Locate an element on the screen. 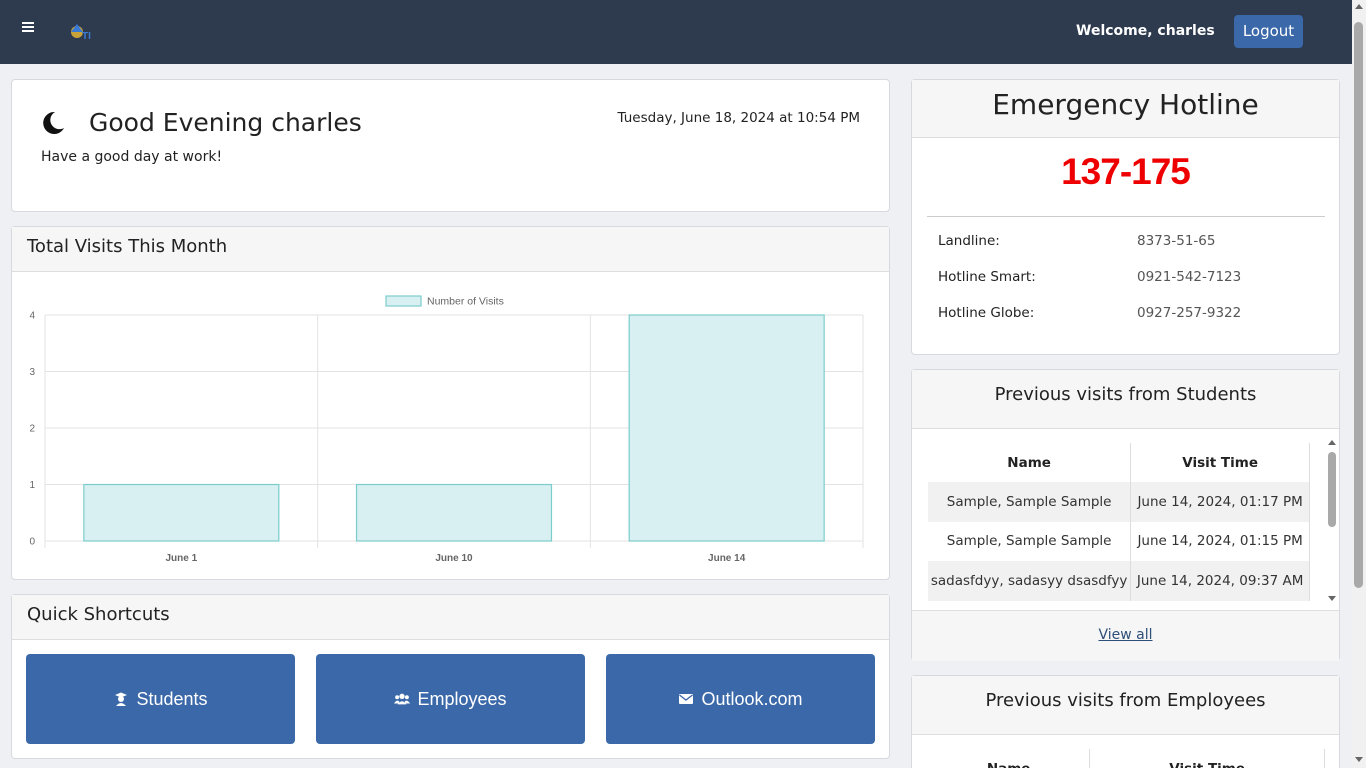 The image size is (1366, 768). shortcuts-title: Quick Shortcuts is located at coordinates (450, 617).